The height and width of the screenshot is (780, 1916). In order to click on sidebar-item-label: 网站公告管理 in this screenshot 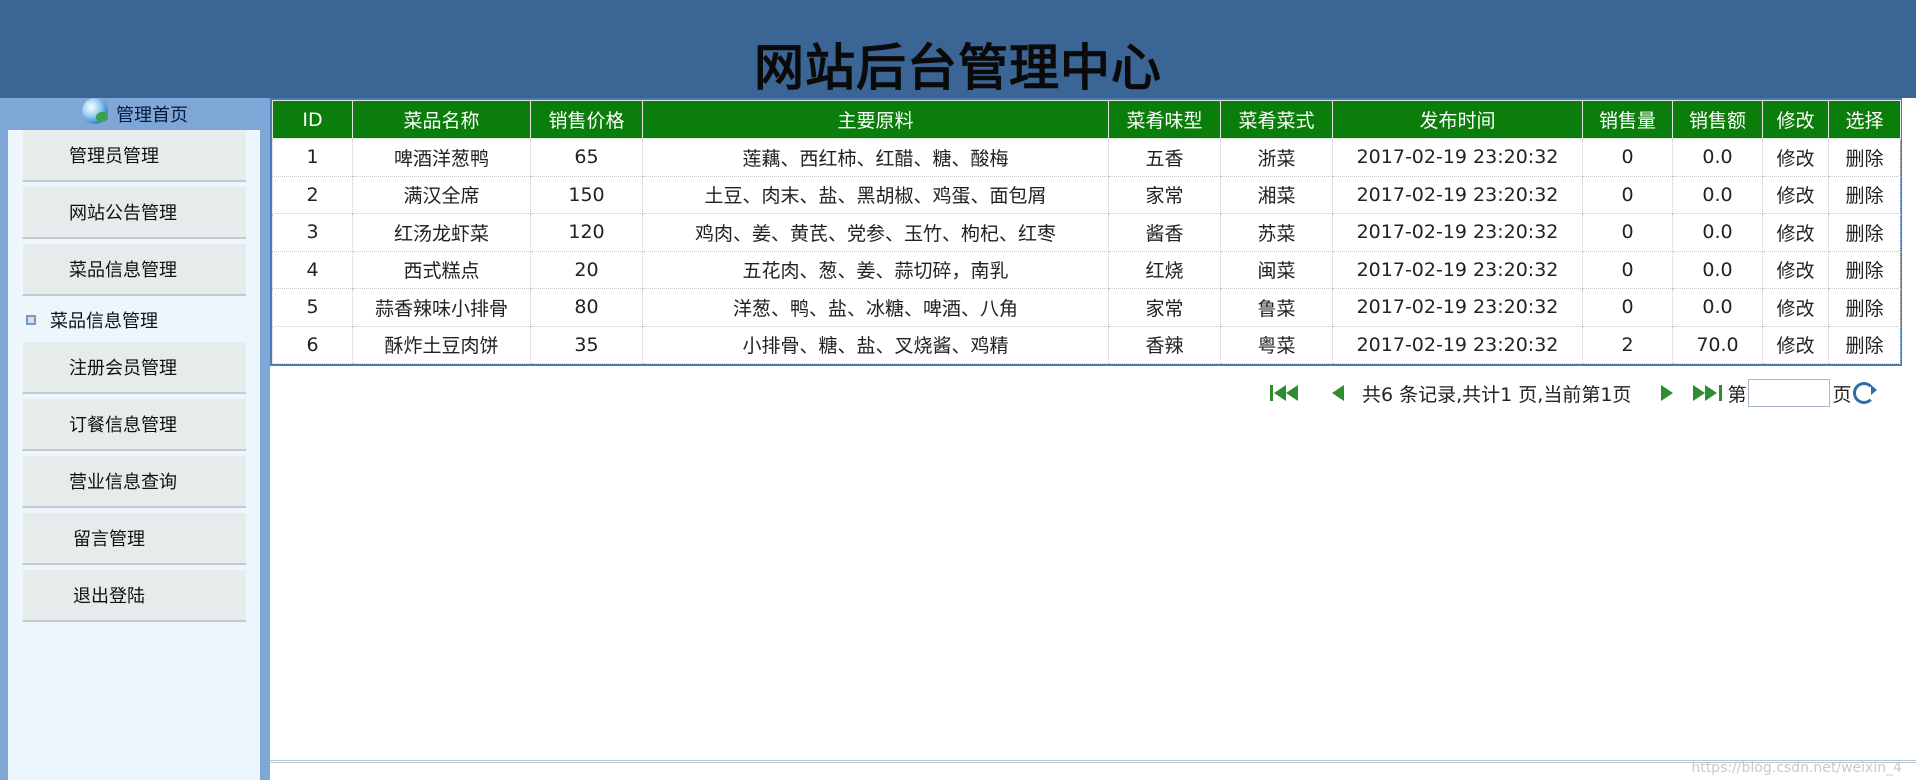, I will do `click(123, 213)`.